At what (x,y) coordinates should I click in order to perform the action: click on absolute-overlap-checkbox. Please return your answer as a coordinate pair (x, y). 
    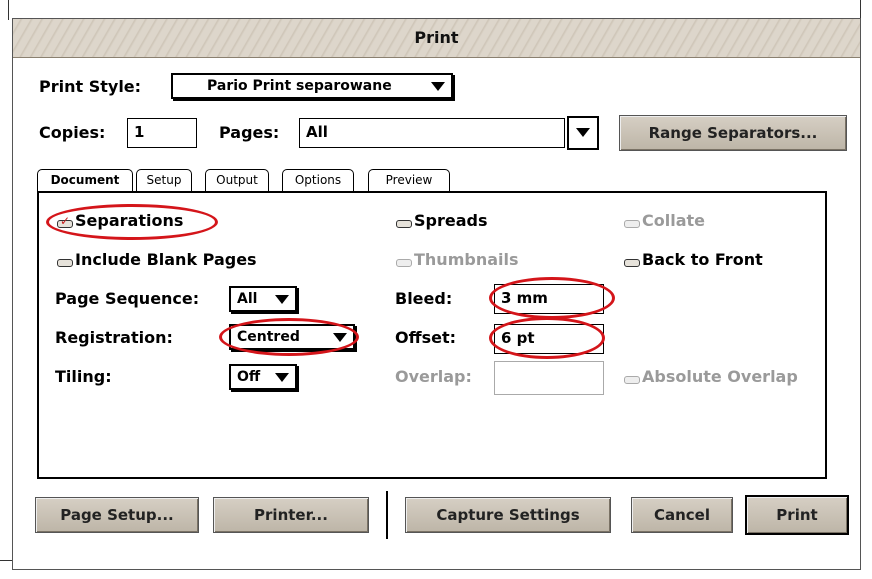
    Looking at the image, I should click on (632, 380).